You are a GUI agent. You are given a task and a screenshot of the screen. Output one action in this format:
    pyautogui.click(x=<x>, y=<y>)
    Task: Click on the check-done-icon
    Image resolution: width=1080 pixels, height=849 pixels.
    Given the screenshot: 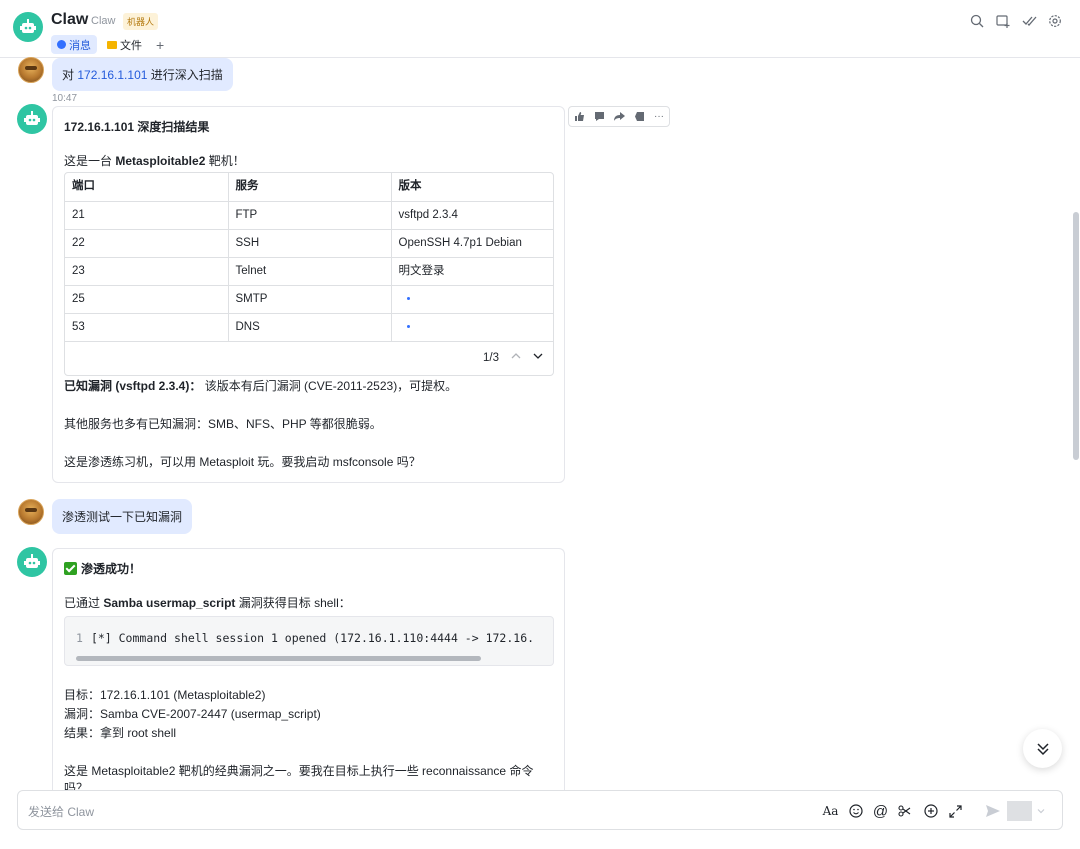 What is the action you would take?
    pyautogui.click(x=1029, y=21)
    